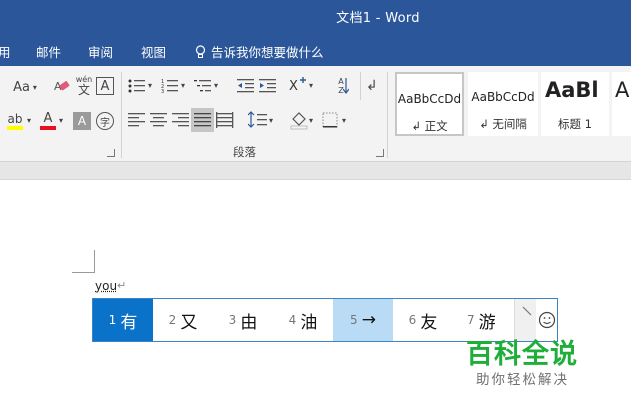  What do you see at coordinates (48, 128) in the screenshot?
I see `font-color-swatch` at bounding box center [48, 128].